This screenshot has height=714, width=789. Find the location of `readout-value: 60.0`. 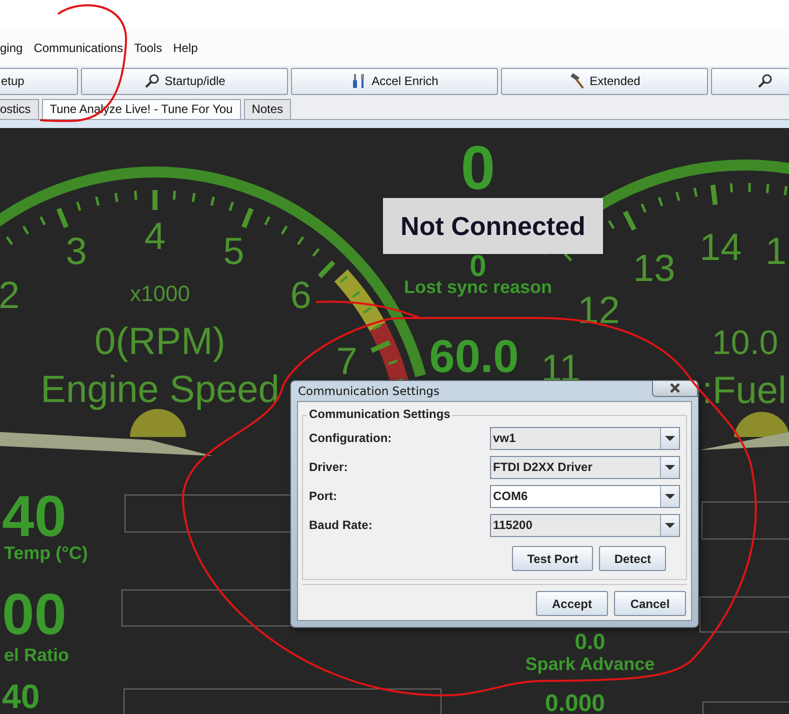

readout-value: 60.0 is located at coordinates (474, 356).